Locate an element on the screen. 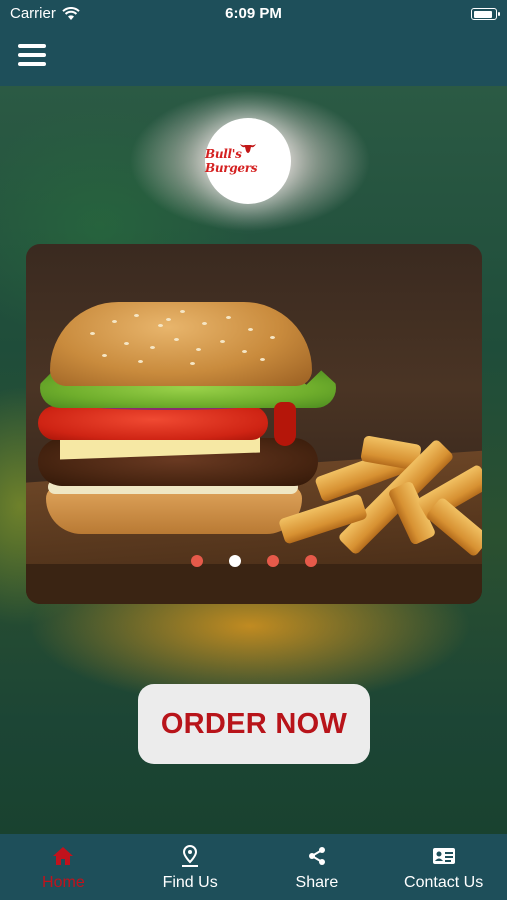 This screenshot has width=507, height=900. battery-icon is located at coordinates (485, 14).